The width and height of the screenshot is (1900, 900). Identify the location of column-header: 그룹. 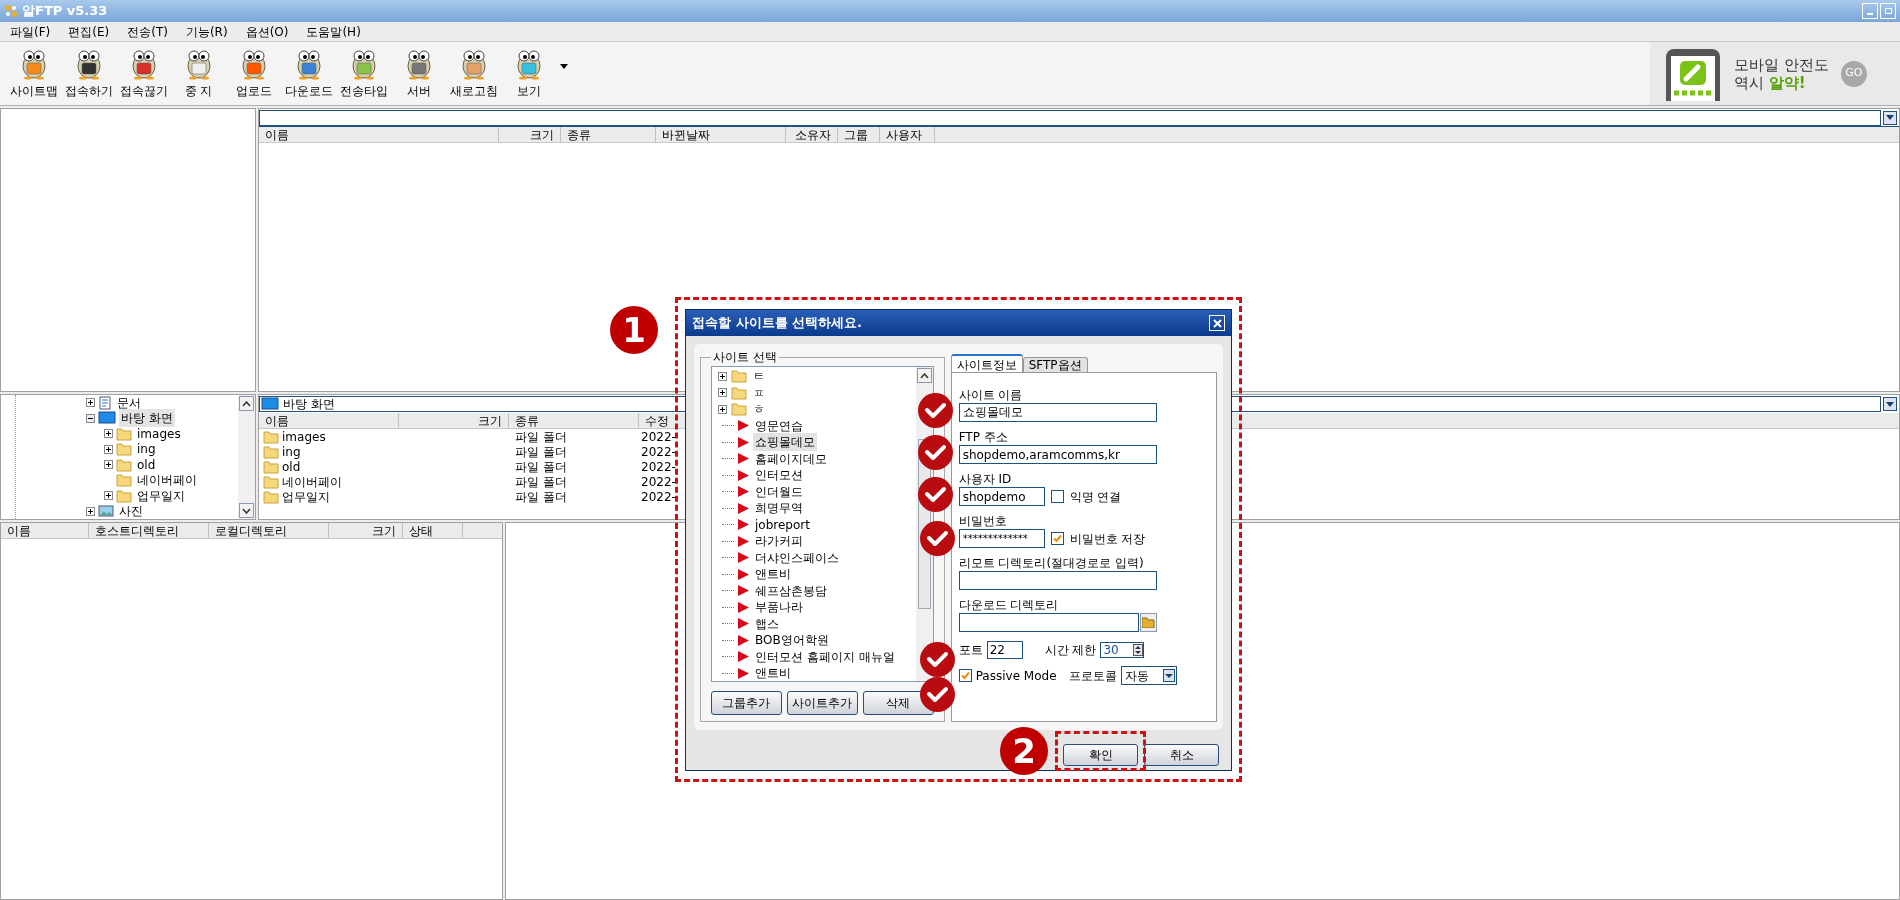
(859, 134).